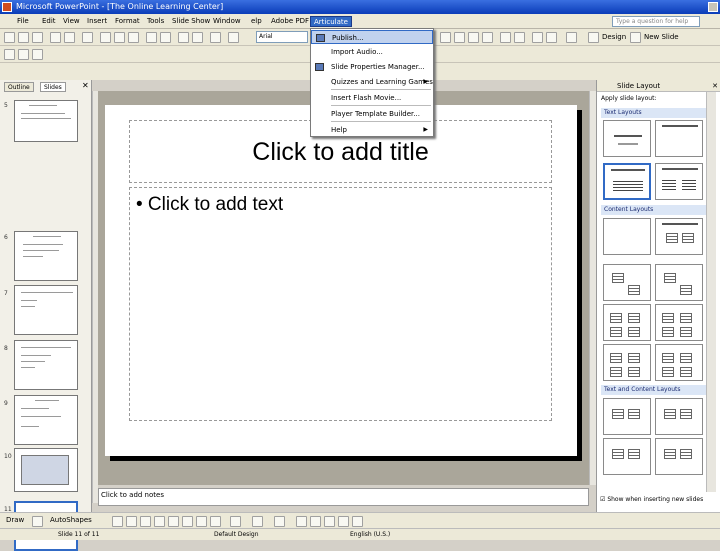 Image resolution: width=720 pixels, height=551 pixels. Describe the element at coordinates (656, 21) in the screenshot. I see `ask-question-input: Type a question for help` at that location.